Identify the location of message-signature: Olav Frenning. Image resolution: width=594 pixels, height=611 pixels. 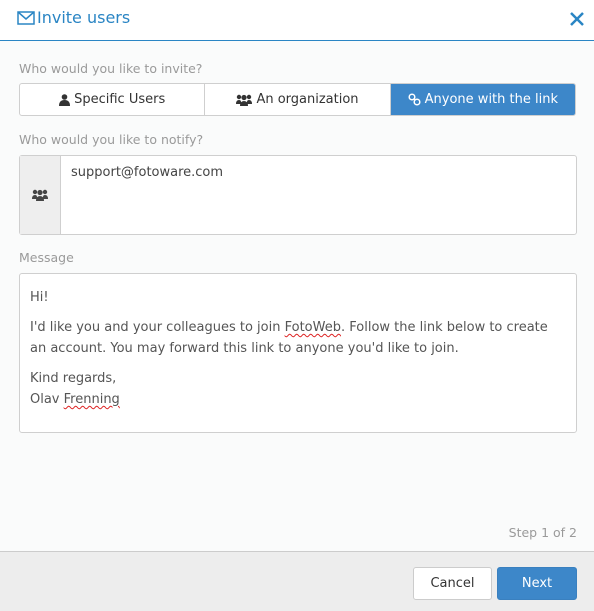
(298, 399).